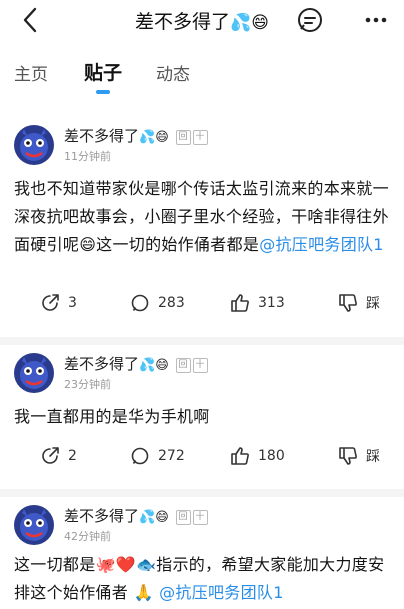 The height and width of the screenshot is (609, 404). I want to click on post-actions: 3 283 313 踩, so click(202, 303).